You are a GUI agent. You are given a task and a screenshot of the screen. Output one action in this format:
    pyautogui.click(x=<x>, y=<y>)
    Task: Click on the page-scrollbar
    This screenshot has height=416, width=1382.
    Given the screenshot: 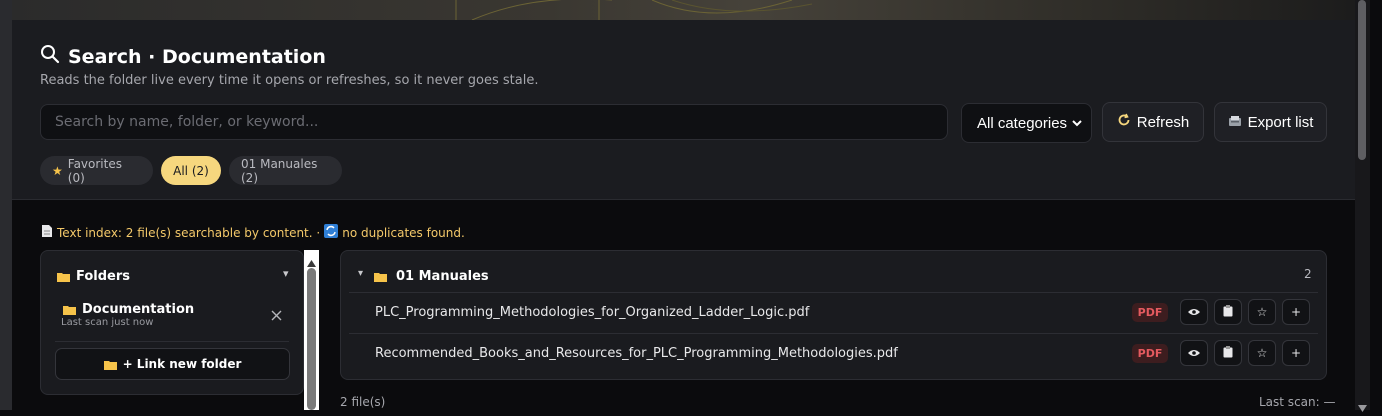 What is the action you would take?
    pyautogui.click(x=1362, y=206)
    